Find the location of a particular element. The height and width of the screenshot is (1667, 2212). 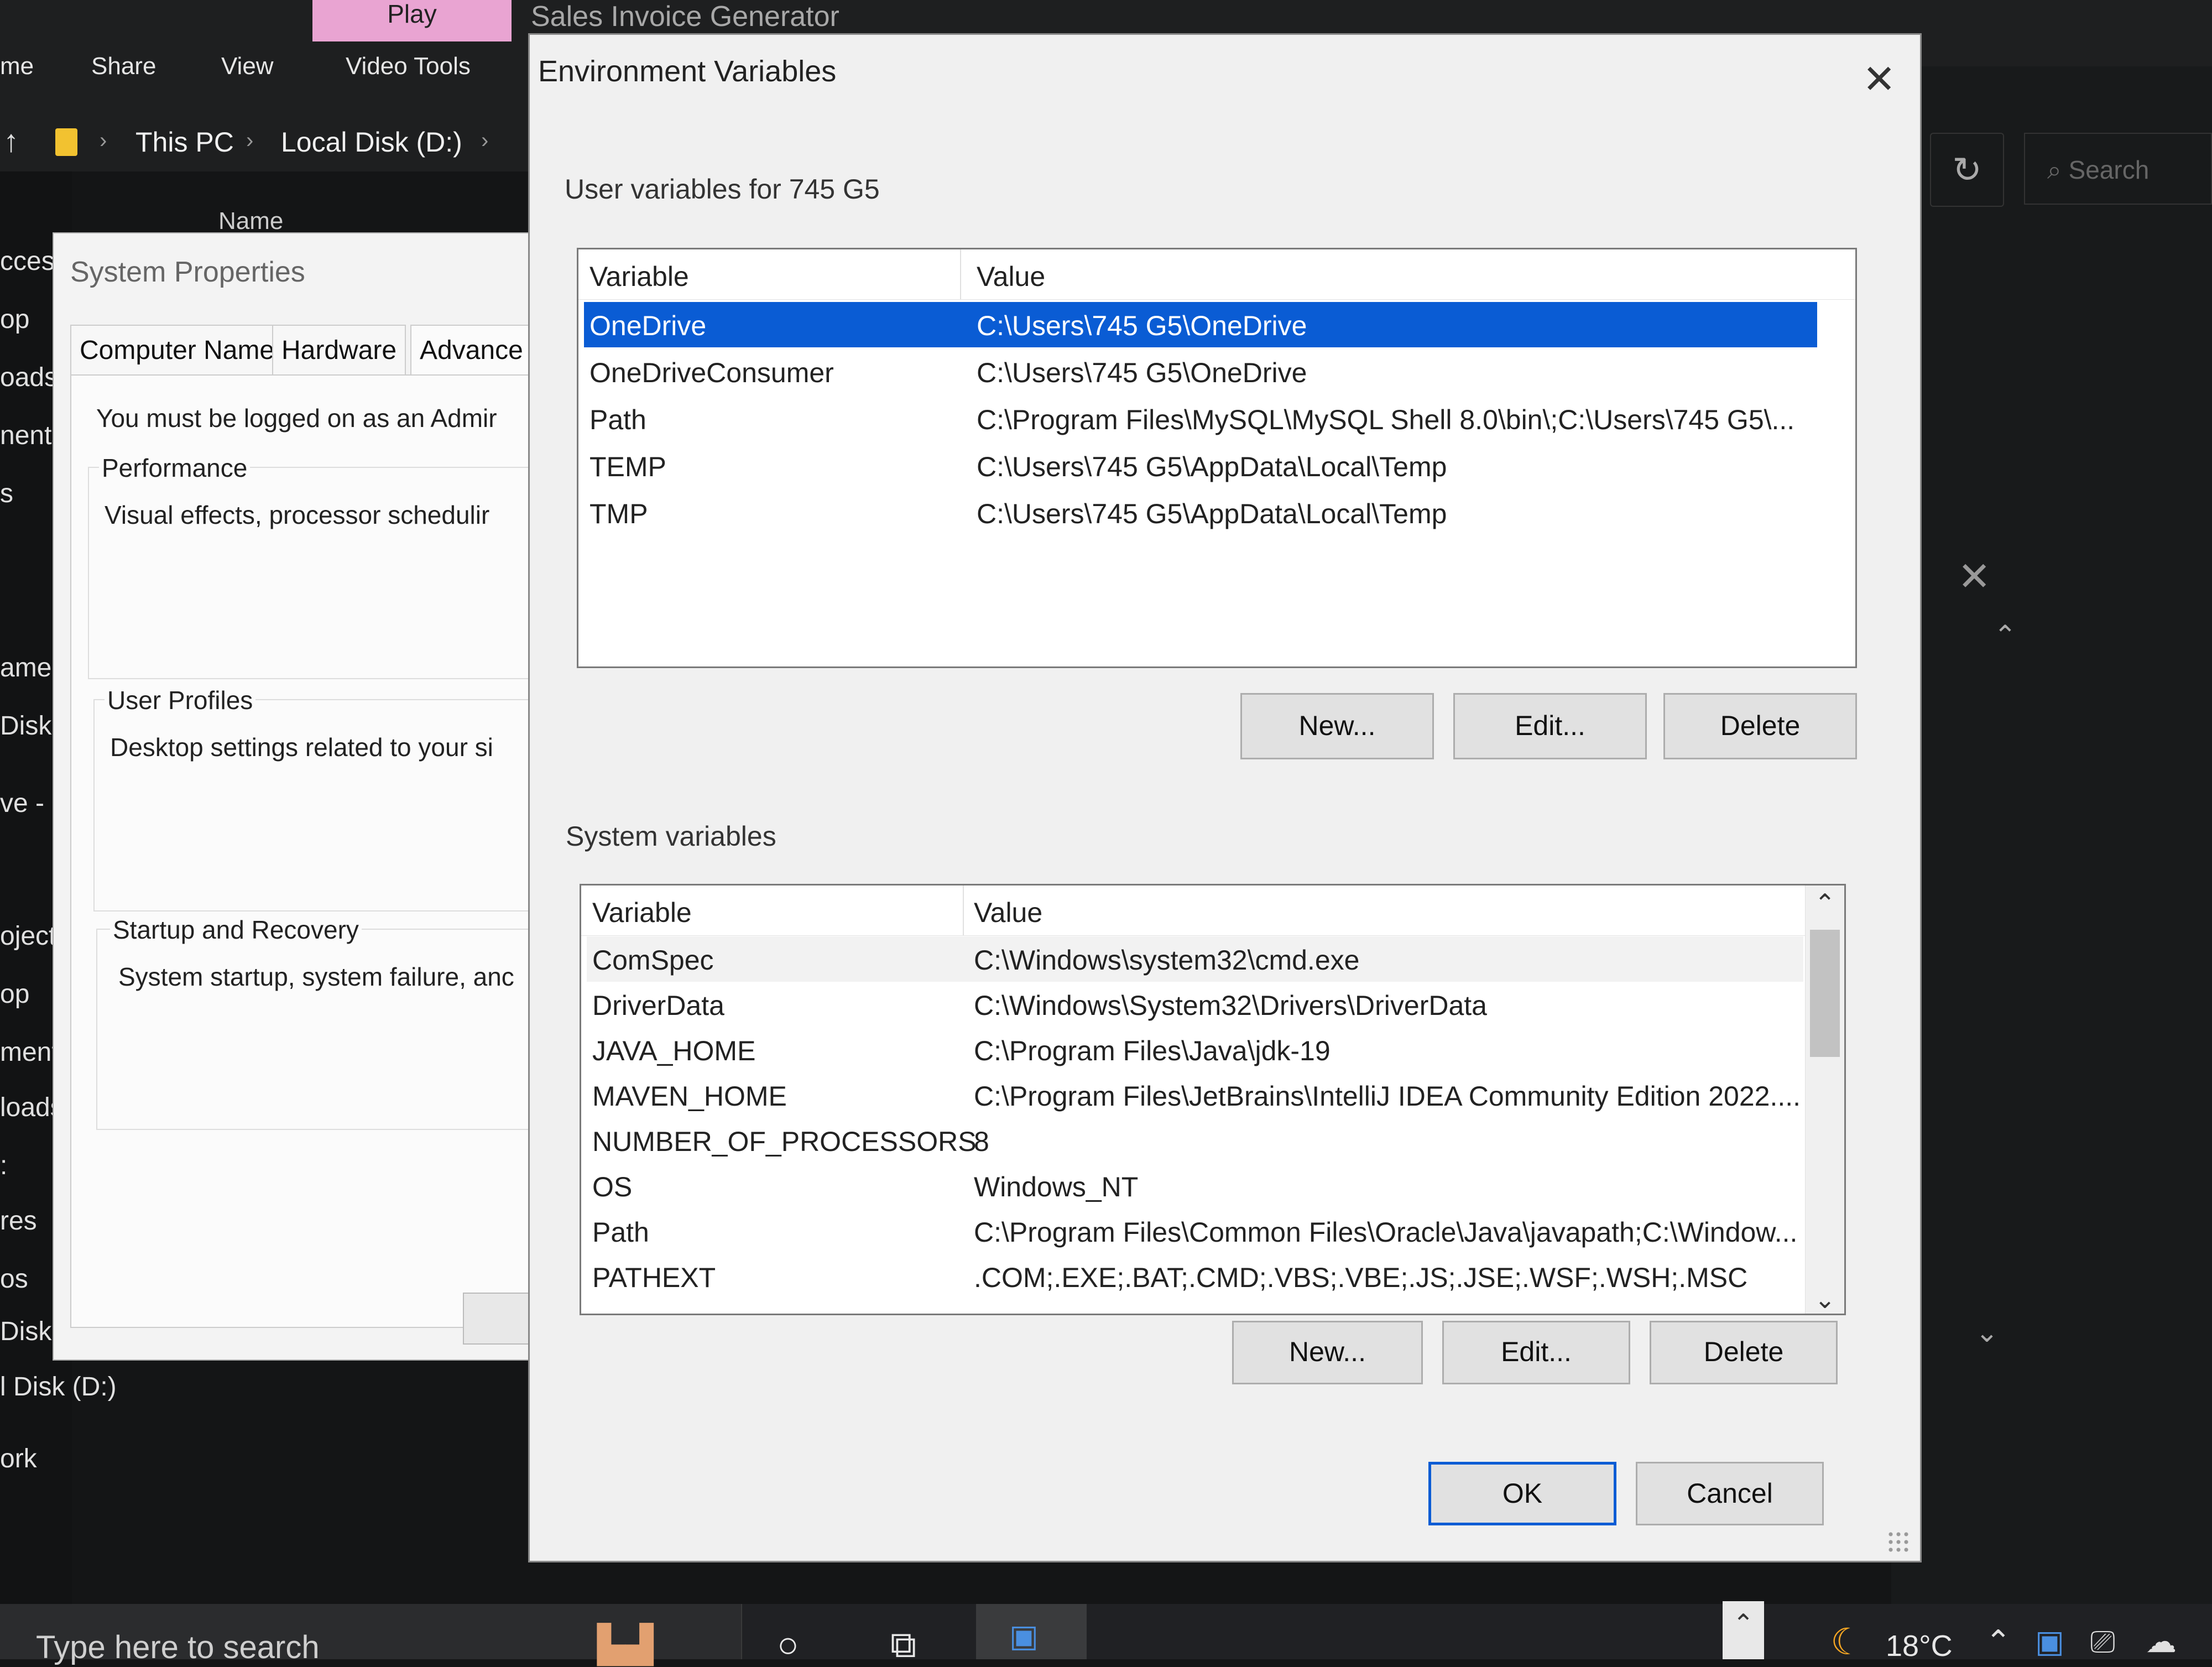

ribbon-share-tab: Share is located at coordinates (124, 66).